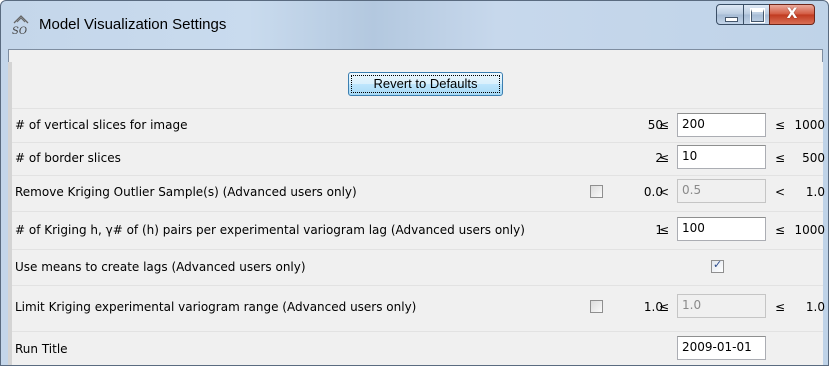 This screenshot has width=829, height=366. What do you see at coordinates (717, 265) in the screenshot?
I see `use-means-checkbox` at bounding box center [717, 265].